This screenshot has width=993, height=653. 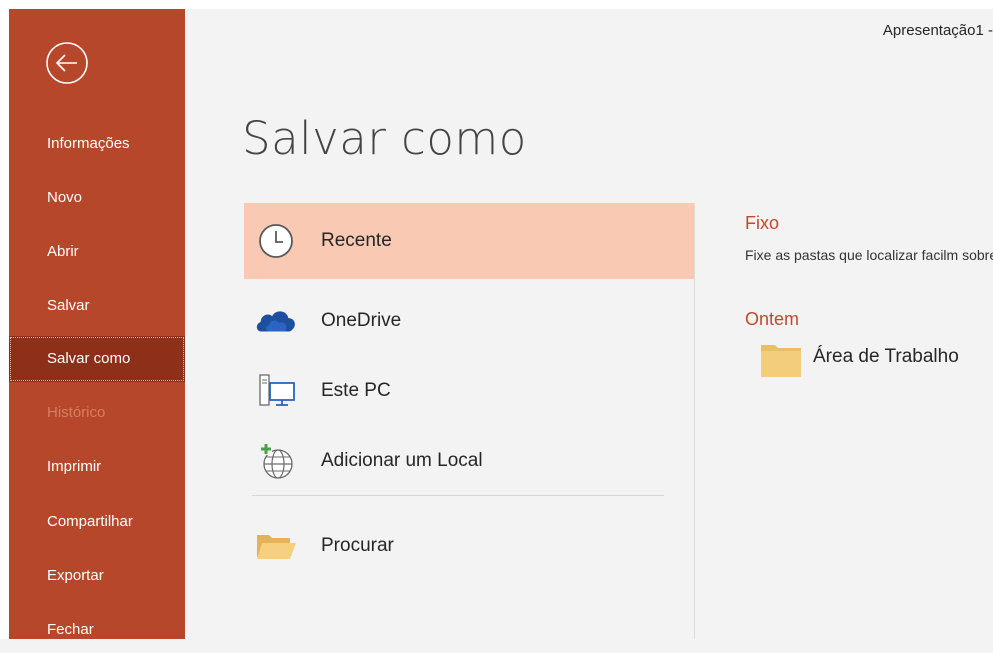 I want to click on sidebar-item-novo: Novo, so click(x=97, y=198).